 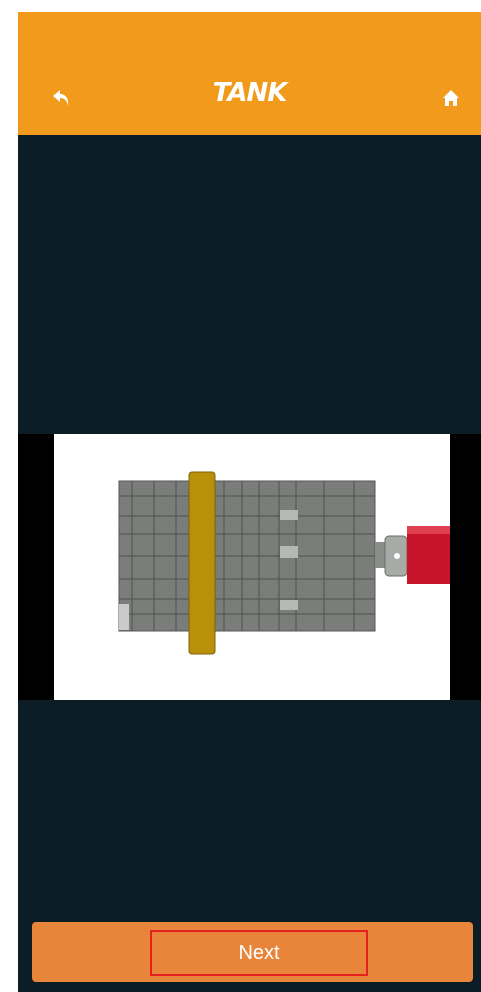 I want to click on home-icon, so click(x=451, y=98).